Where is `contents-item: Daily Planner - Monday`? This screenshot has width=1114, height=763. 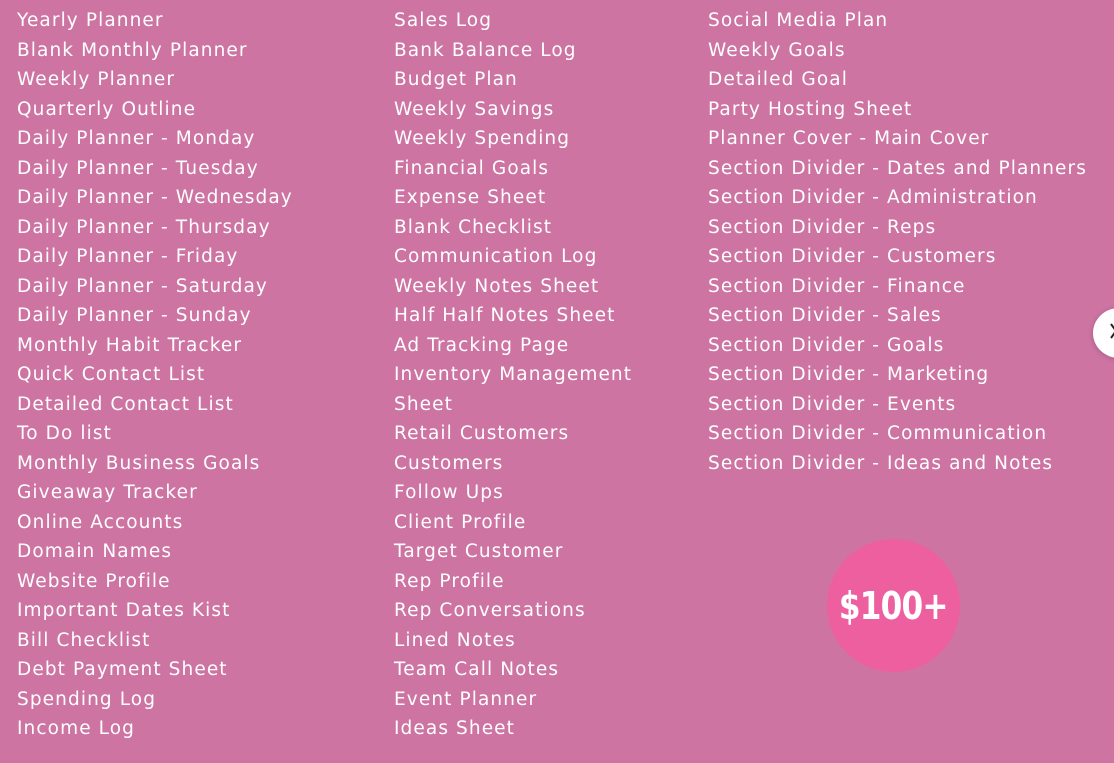 contents-item: Daily Planner - Monday is located at coordinates (136, 138).